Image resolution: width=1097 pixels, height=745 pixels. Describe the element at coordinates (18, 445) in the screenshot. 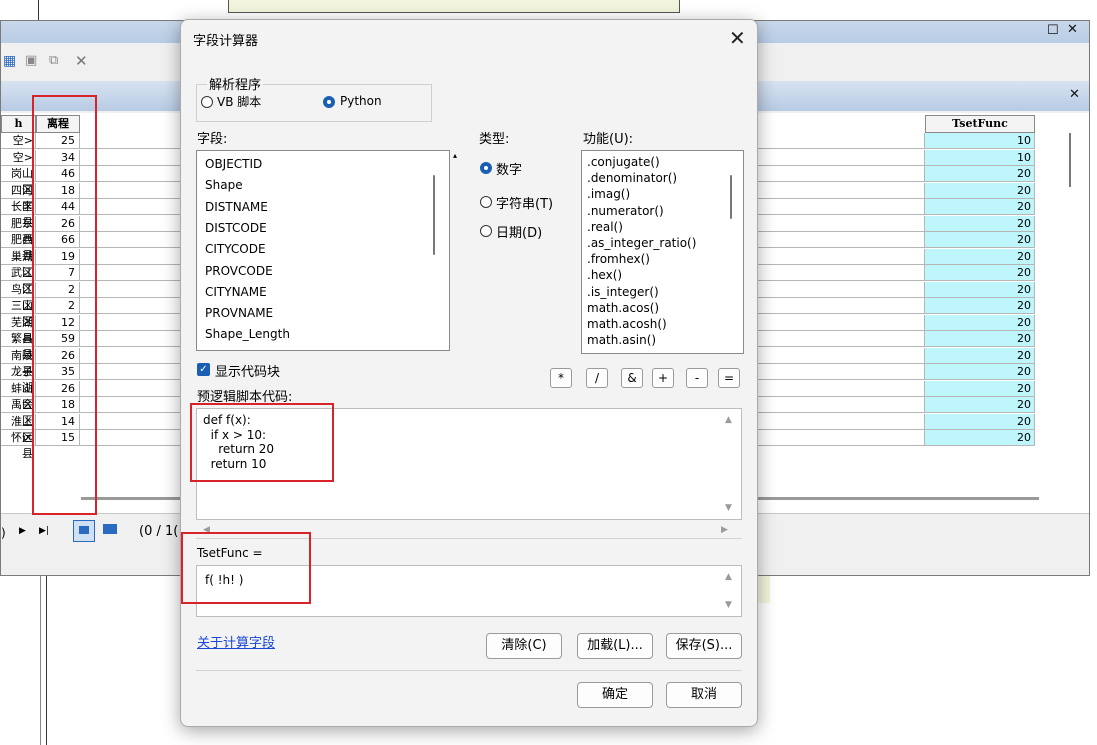

I see `cell-name: 怀远县` at that location.